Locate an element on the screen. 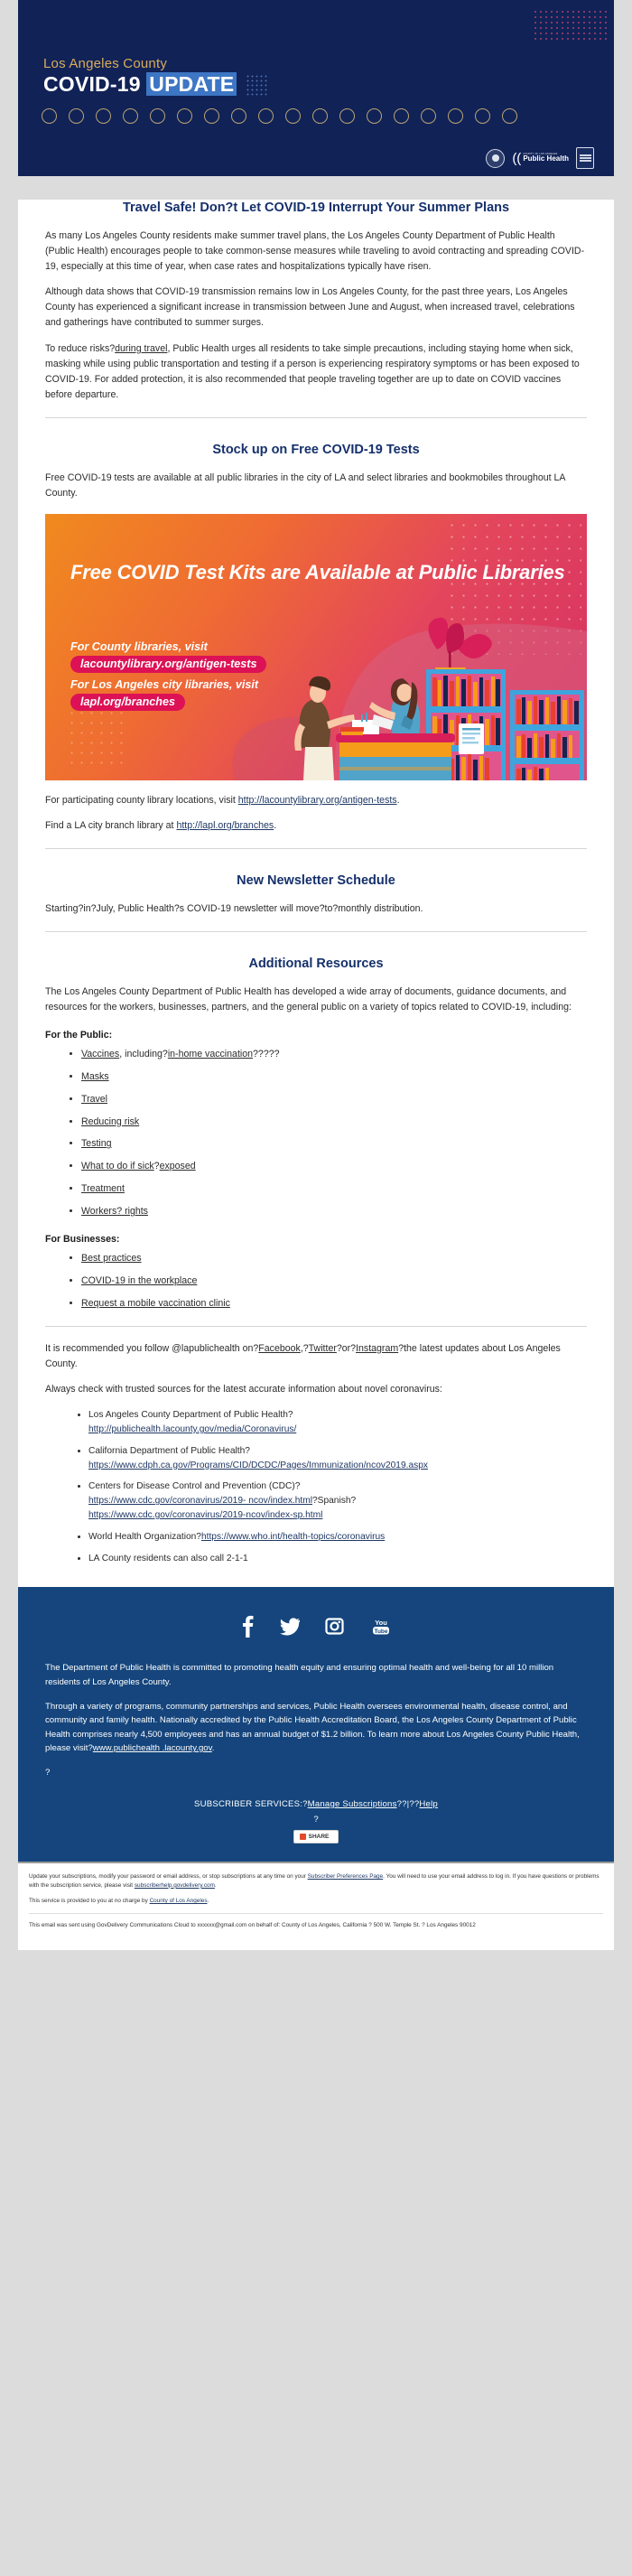  book-stack is located at coordinates (352, 731).